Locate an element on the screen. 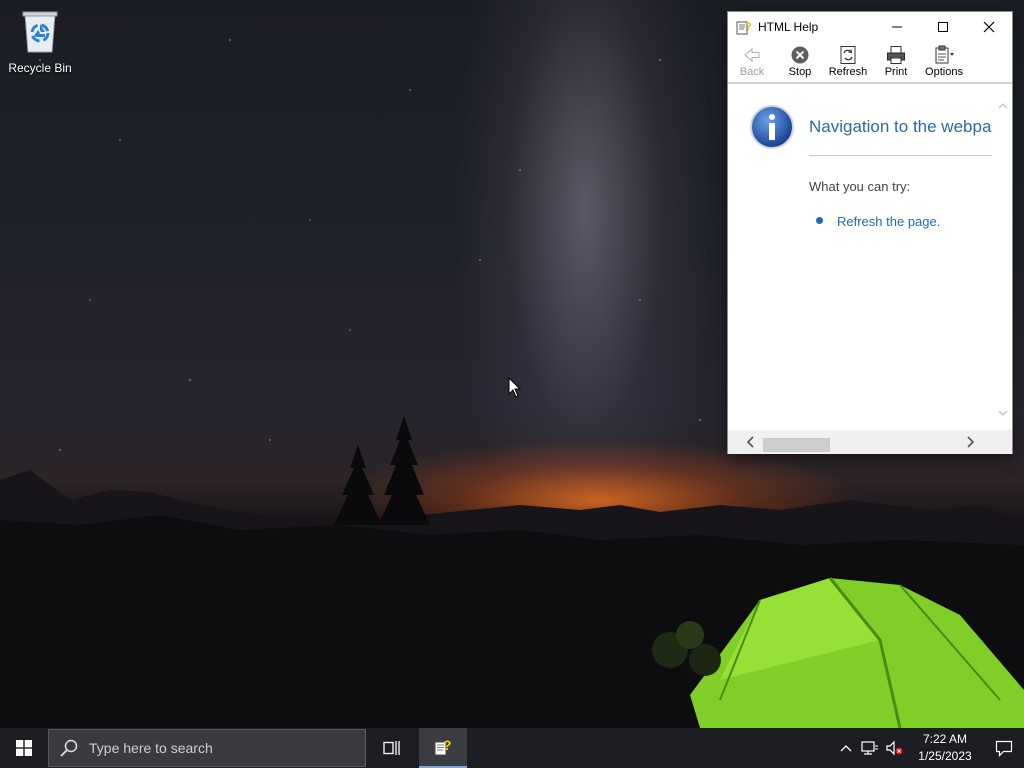 The image size is (1024, 768). system-tray: 7:22 AM 1/25/2023 is located at coordinates (929, 748).